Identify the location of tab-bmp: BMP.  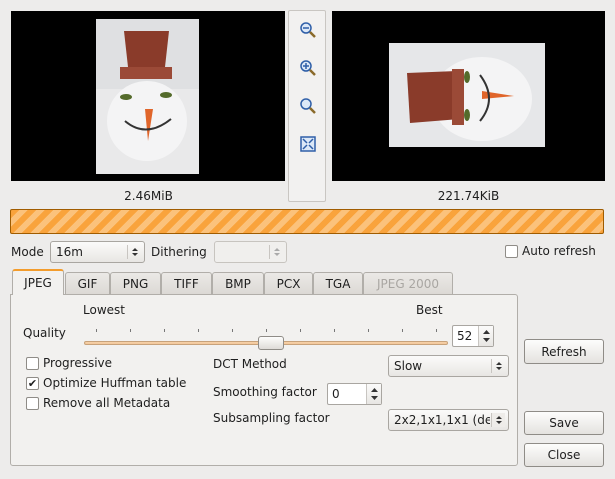
(238, 283).